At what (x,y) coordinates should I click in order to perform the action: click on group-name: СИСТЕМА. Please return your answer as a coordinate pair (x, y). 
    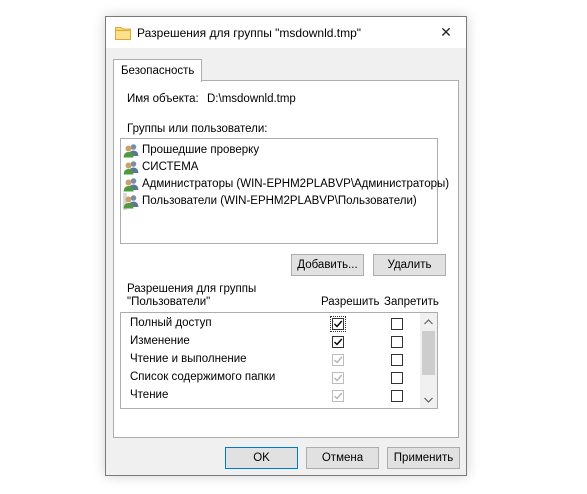
    Looking at the image, I should click on (170, 167).